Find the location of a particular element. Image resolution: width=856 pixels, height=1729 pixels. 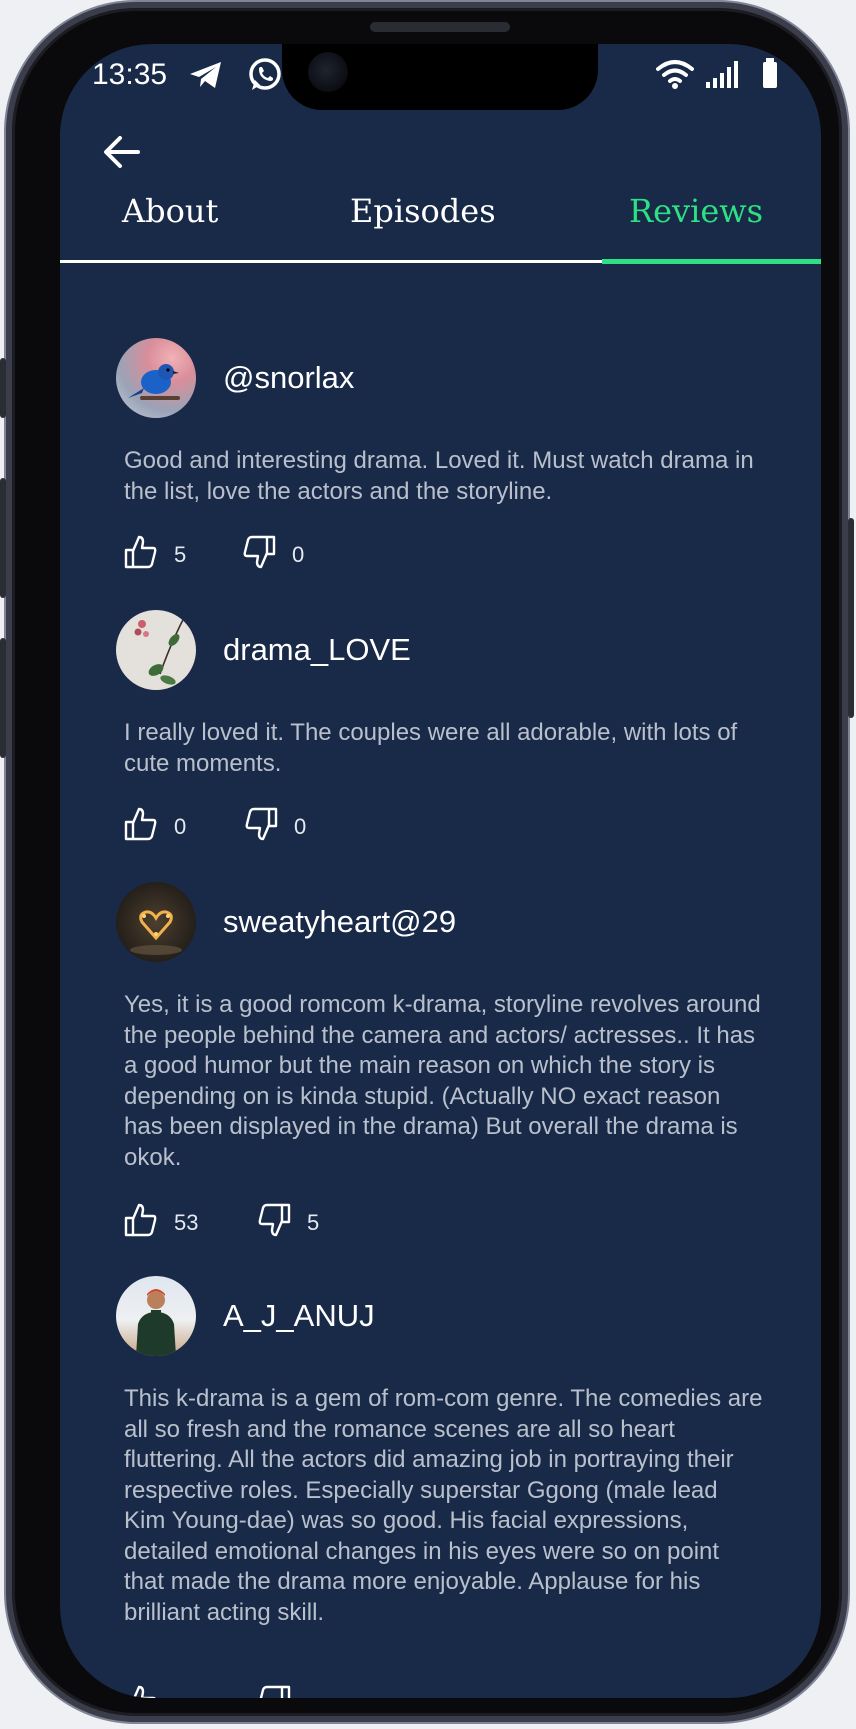

review-reactions: 5 0 is located at coordinates (274, 554).